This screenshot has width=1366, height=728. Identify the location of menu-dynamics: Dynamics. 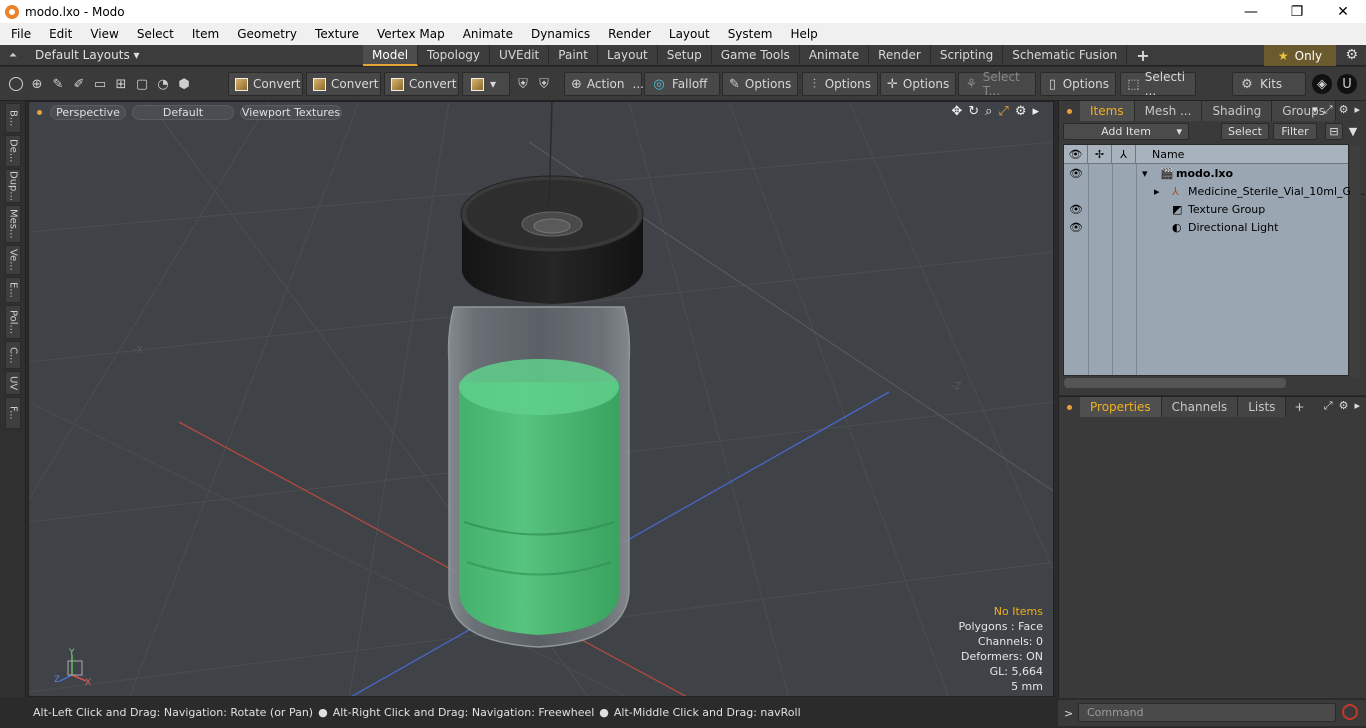
(558, 34).